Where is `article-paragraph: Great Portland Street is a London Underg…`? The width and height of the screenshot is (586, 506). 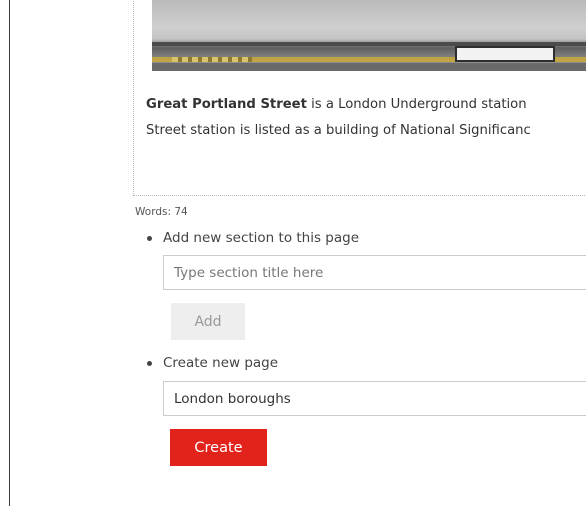 article-paragraph: Great Portland Street is a London Underg… is located at coordinates (366, 118).